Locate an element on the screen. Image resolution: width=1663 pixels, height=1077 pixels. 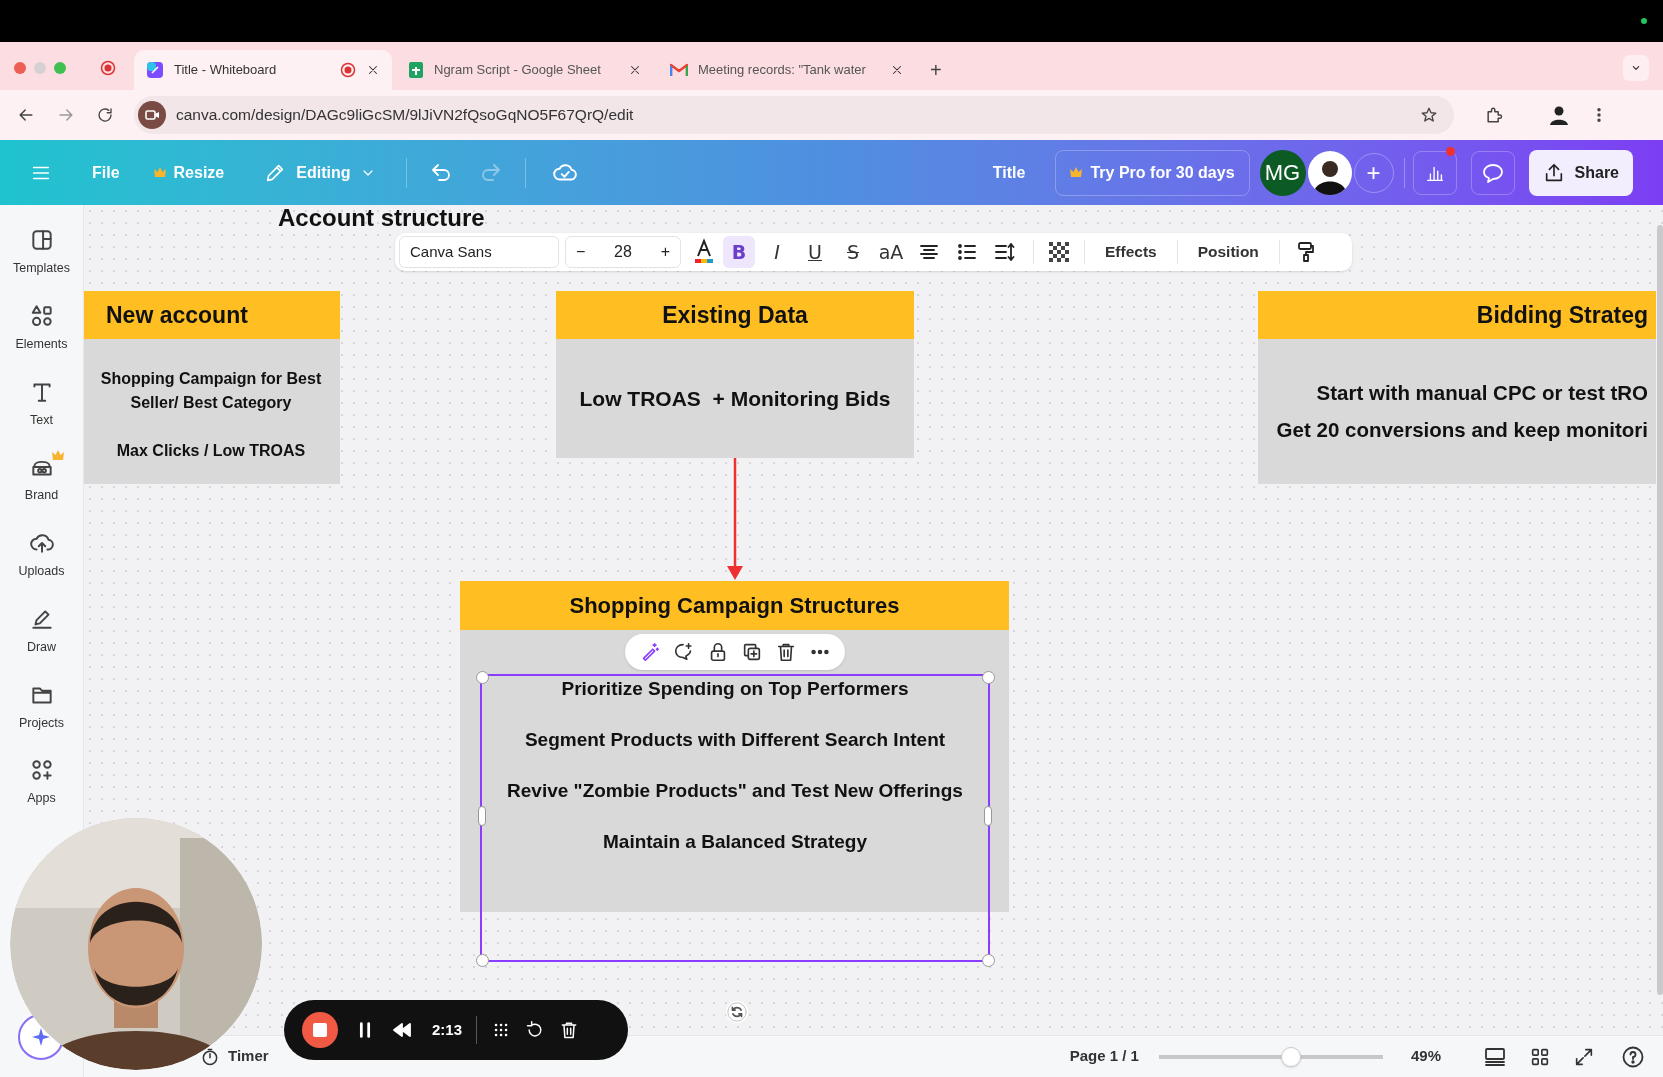
browser-tab: Meeting records: "Tank water is located at coordinates (787, 70).